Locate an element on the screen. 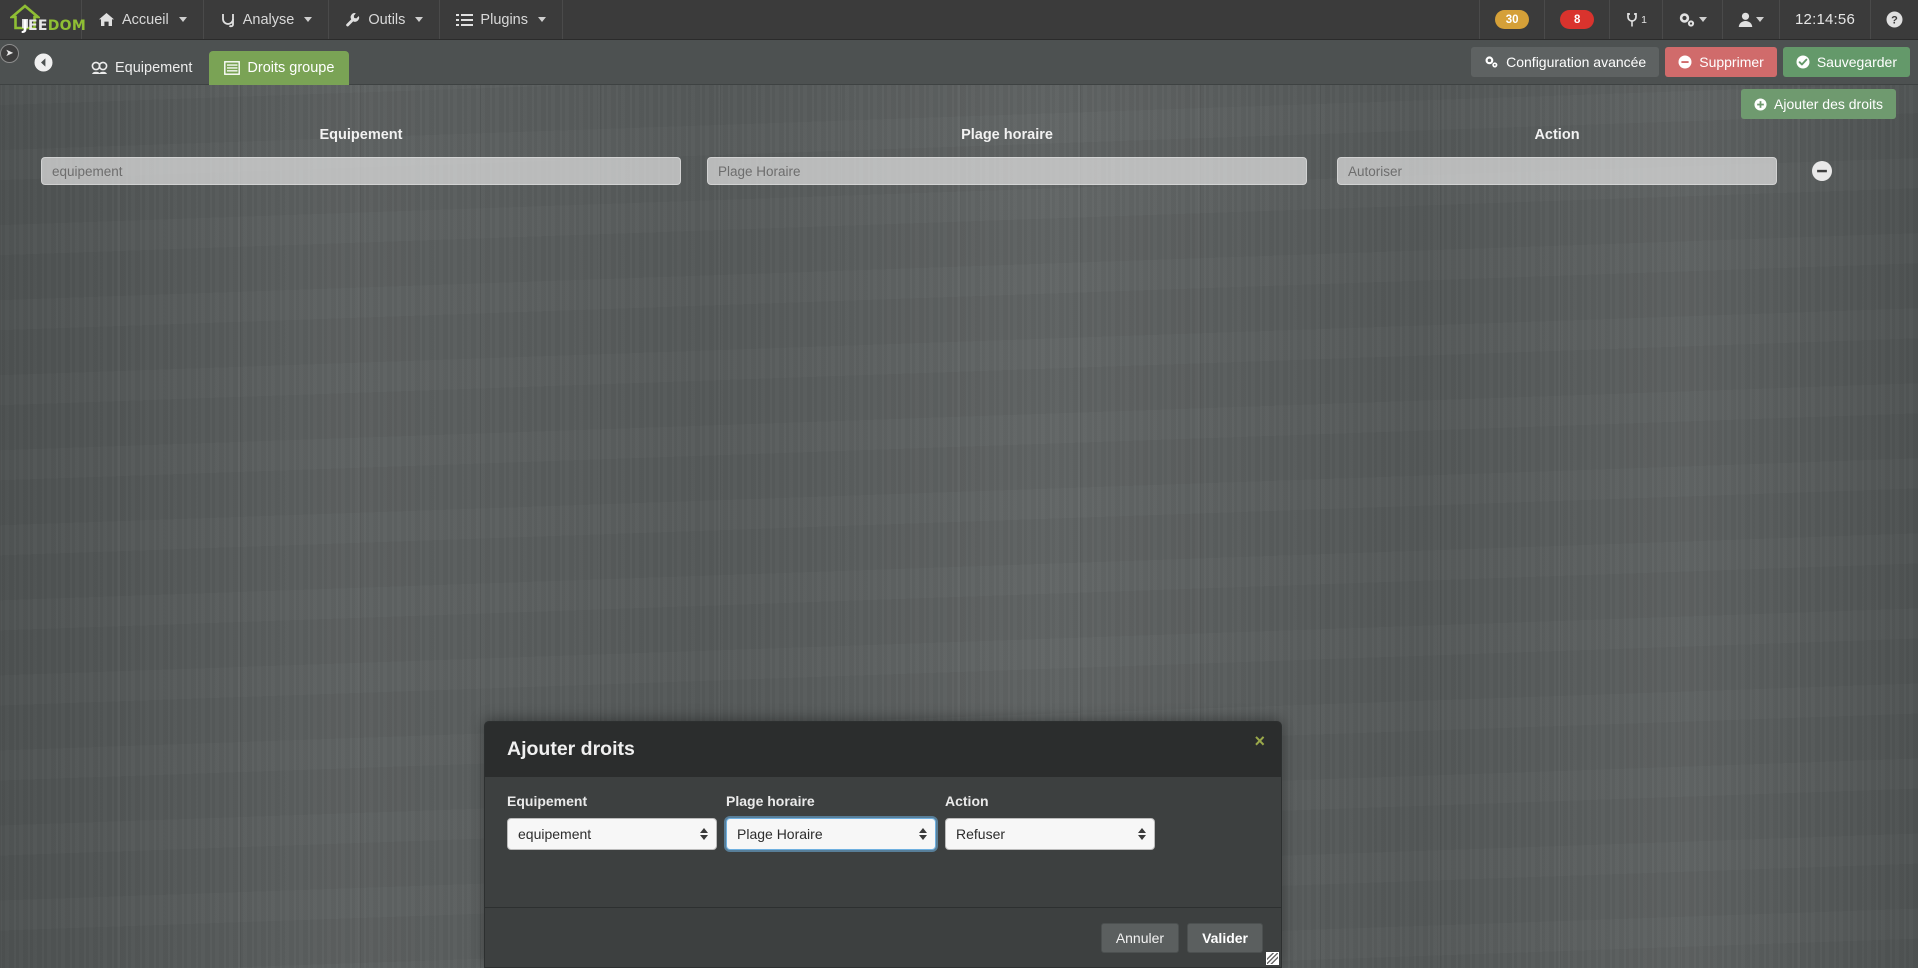 The image size is (1918, 968). modal-field-equipement: Equipement equipement is located at coordinates (612, 850).